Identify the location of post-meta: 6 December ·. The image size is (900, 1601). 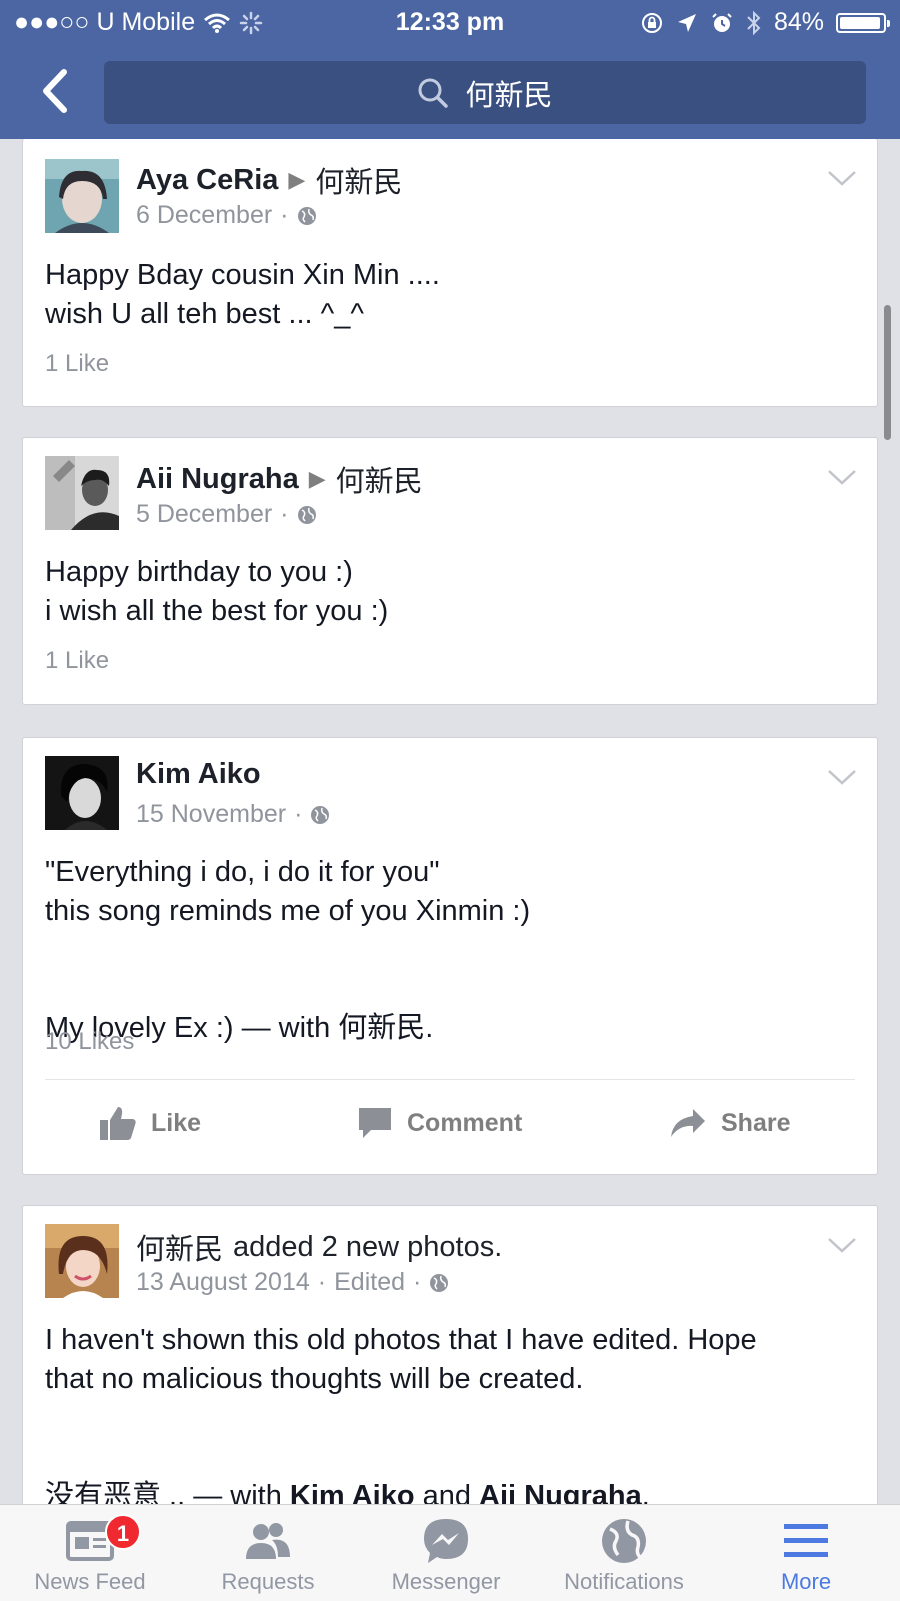
(226, 215).